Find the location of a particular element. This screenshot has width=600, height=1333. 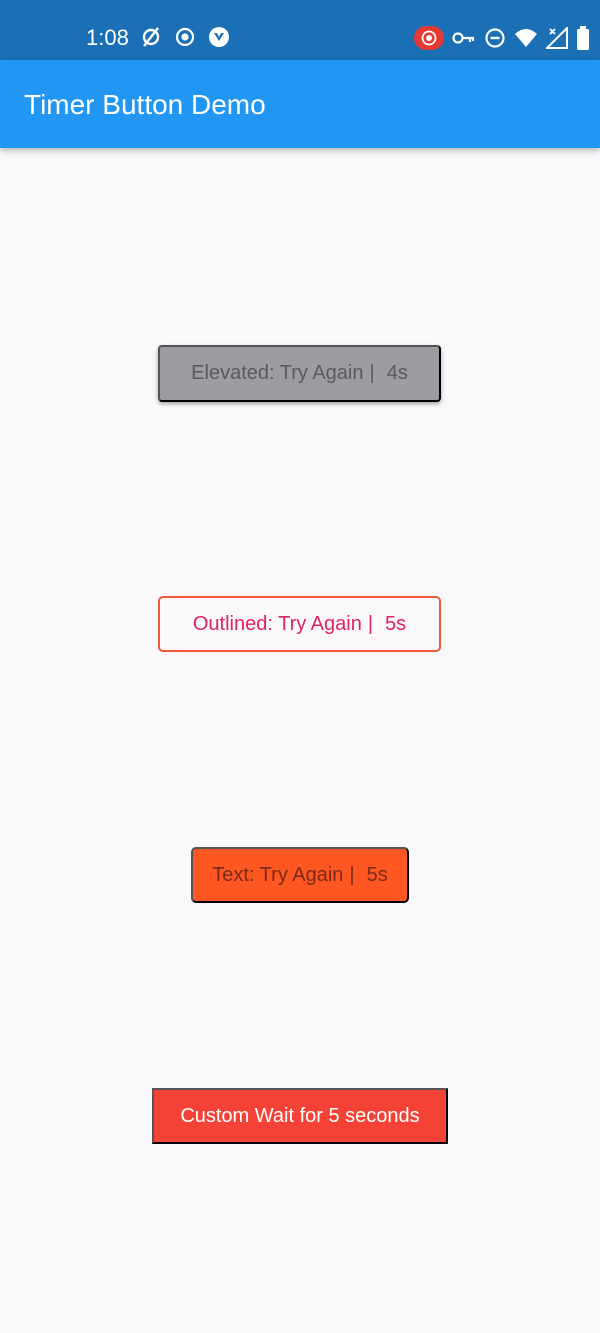

shield-app-icon is located at coordinates (219, 37).